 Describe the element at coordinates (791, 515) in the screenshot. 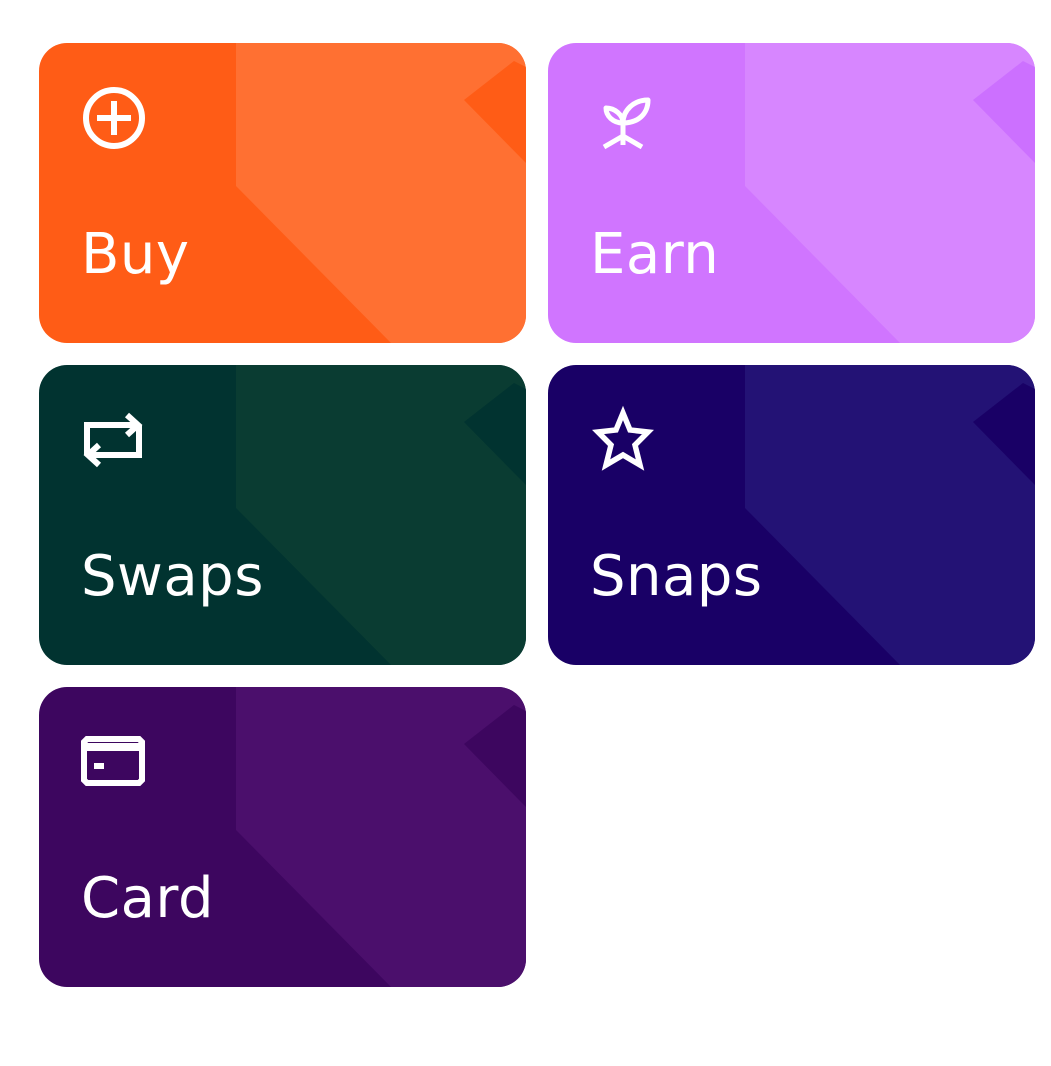

I see `snaps-tile: Snaps` at that location.